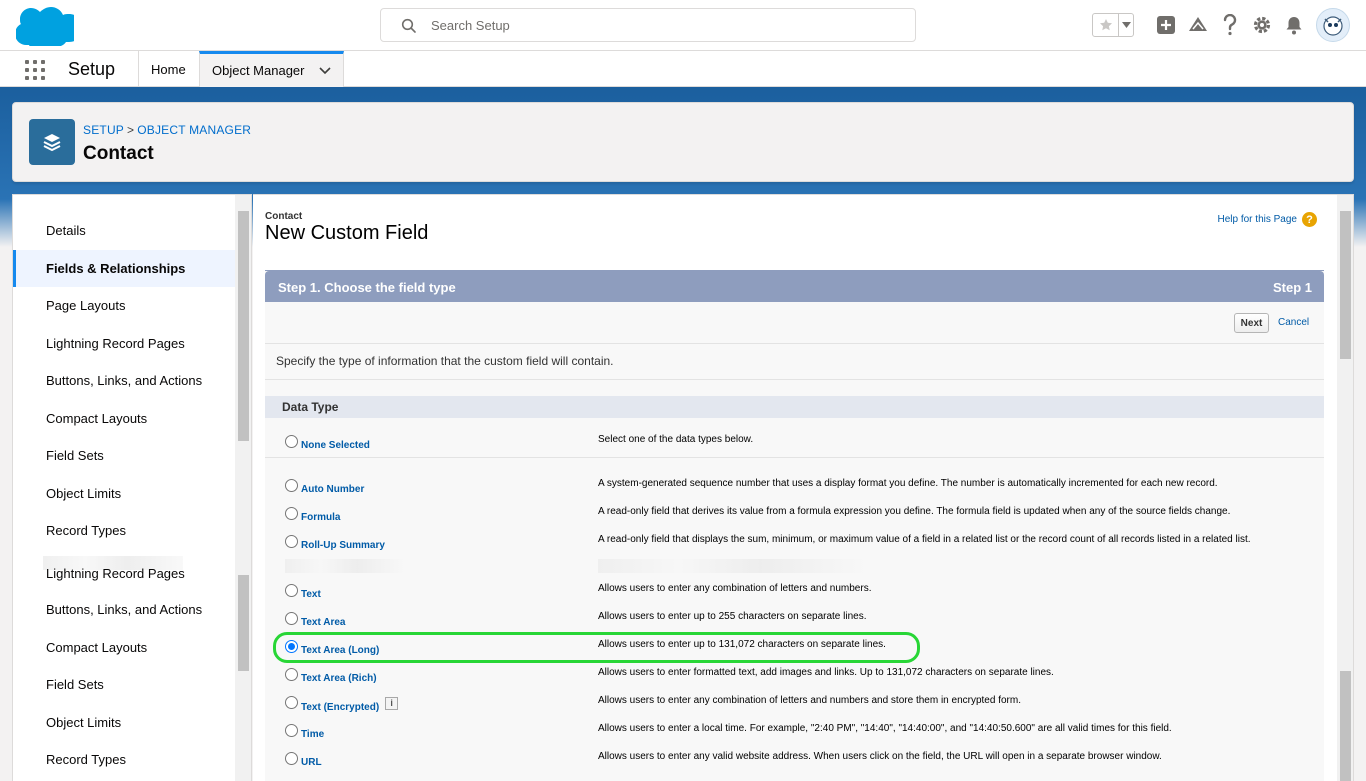 The width and height of the screenshot is (1366, 781). I want to click on data-type-label: Roll-Up Summary, so click(343, 545).